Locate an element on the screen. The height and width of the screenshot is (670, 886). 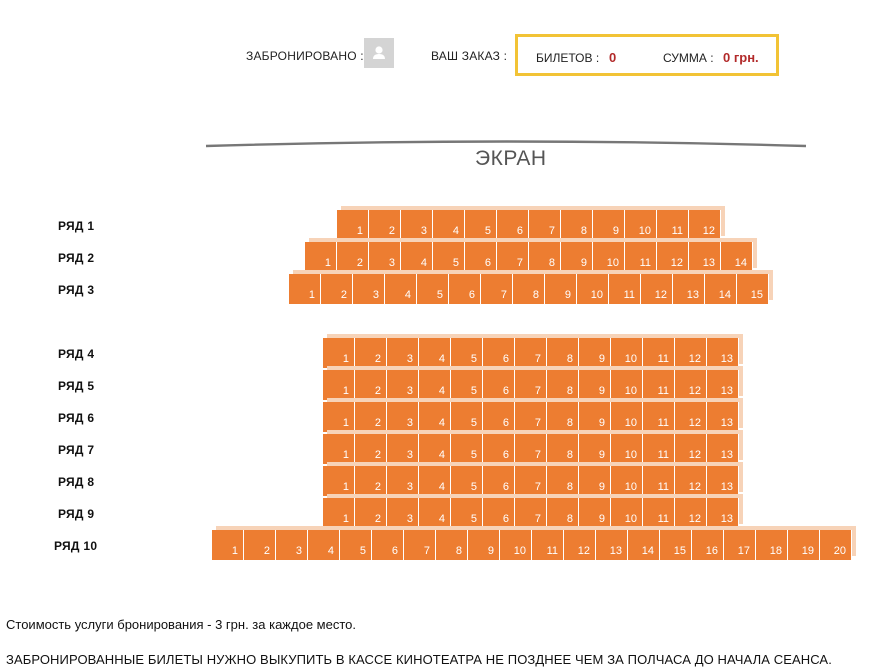
seat: 15 is located at coordinates (676, 545).